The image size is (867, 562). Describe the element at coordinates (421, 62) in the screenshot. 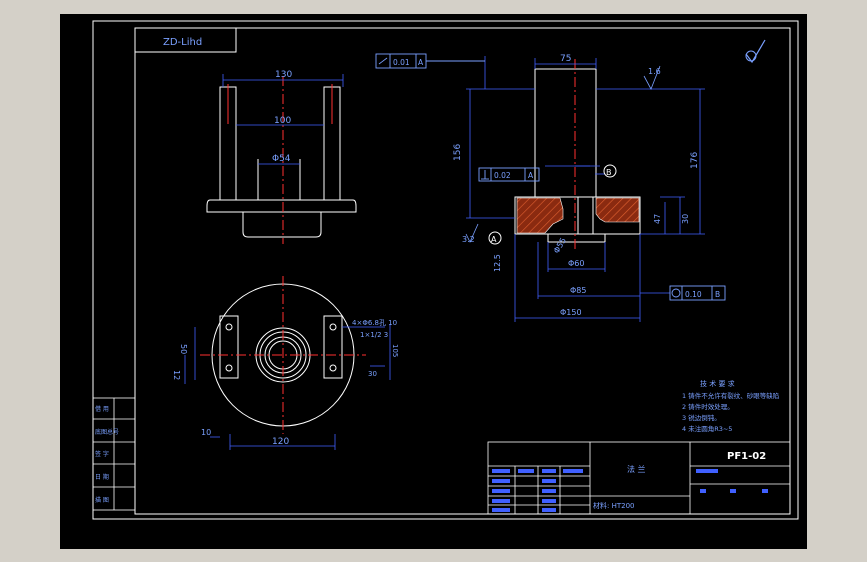

I see `tol-top-datum: A` at that location.